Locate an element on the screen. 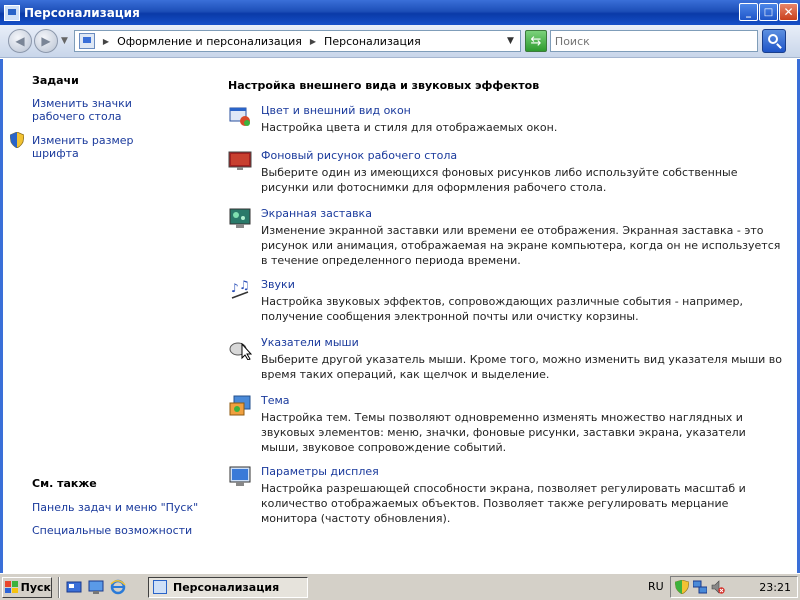 This screenshot has width=800, height=600. taskbar-start-menu-link: Панель задач и меню "Пуск" is located at coordinates (122, 507).